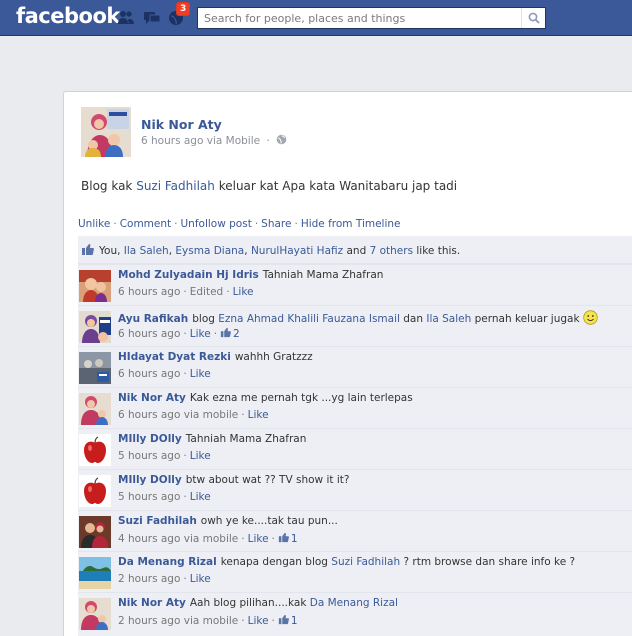 The image size is (632, 636). Describe the element at coordinates (236, 334) in the screenshot. I see `likes-count-value: 2` at that location.